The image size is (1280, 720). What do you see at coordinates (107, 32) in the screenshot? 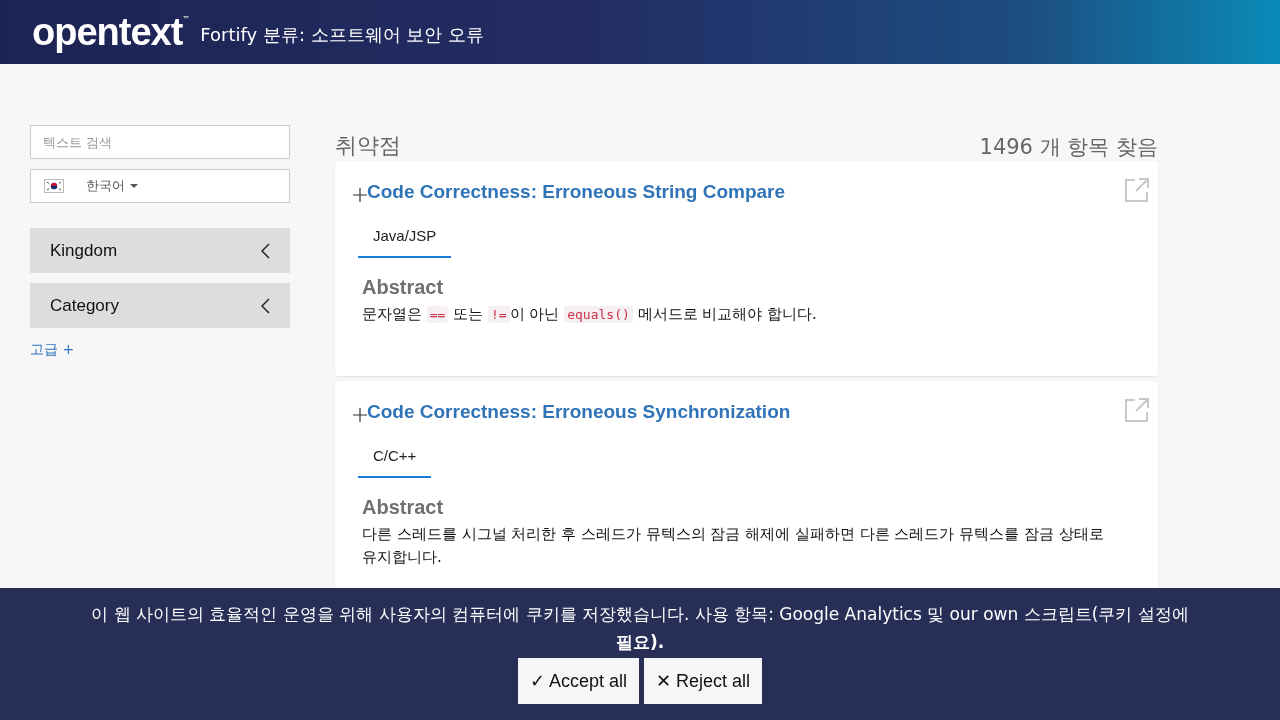
I see `logo: opentext` at bounding box center [107, 32].